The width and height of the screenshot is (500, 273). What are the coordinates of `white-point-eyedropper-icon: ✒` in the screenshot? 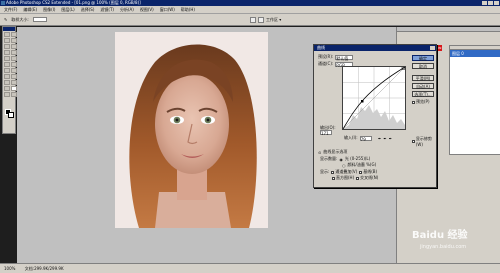 It's located at (390, 138).